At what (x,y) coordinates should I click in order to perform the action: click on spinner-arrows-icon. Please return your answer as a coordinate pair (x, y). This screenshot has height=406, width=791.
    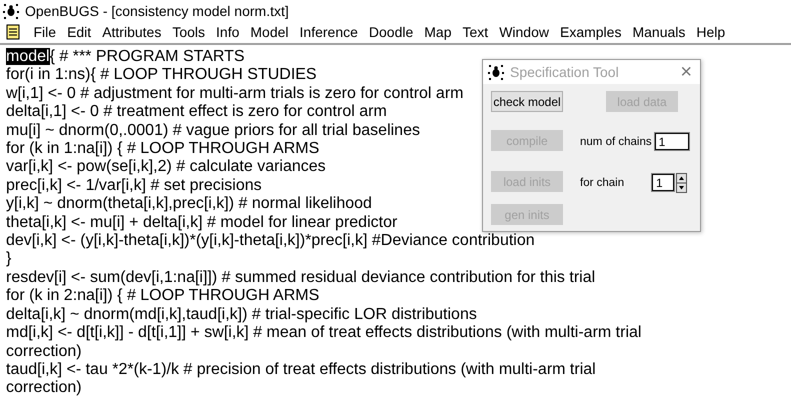
    Looking at the image, I should click on (681, 182).